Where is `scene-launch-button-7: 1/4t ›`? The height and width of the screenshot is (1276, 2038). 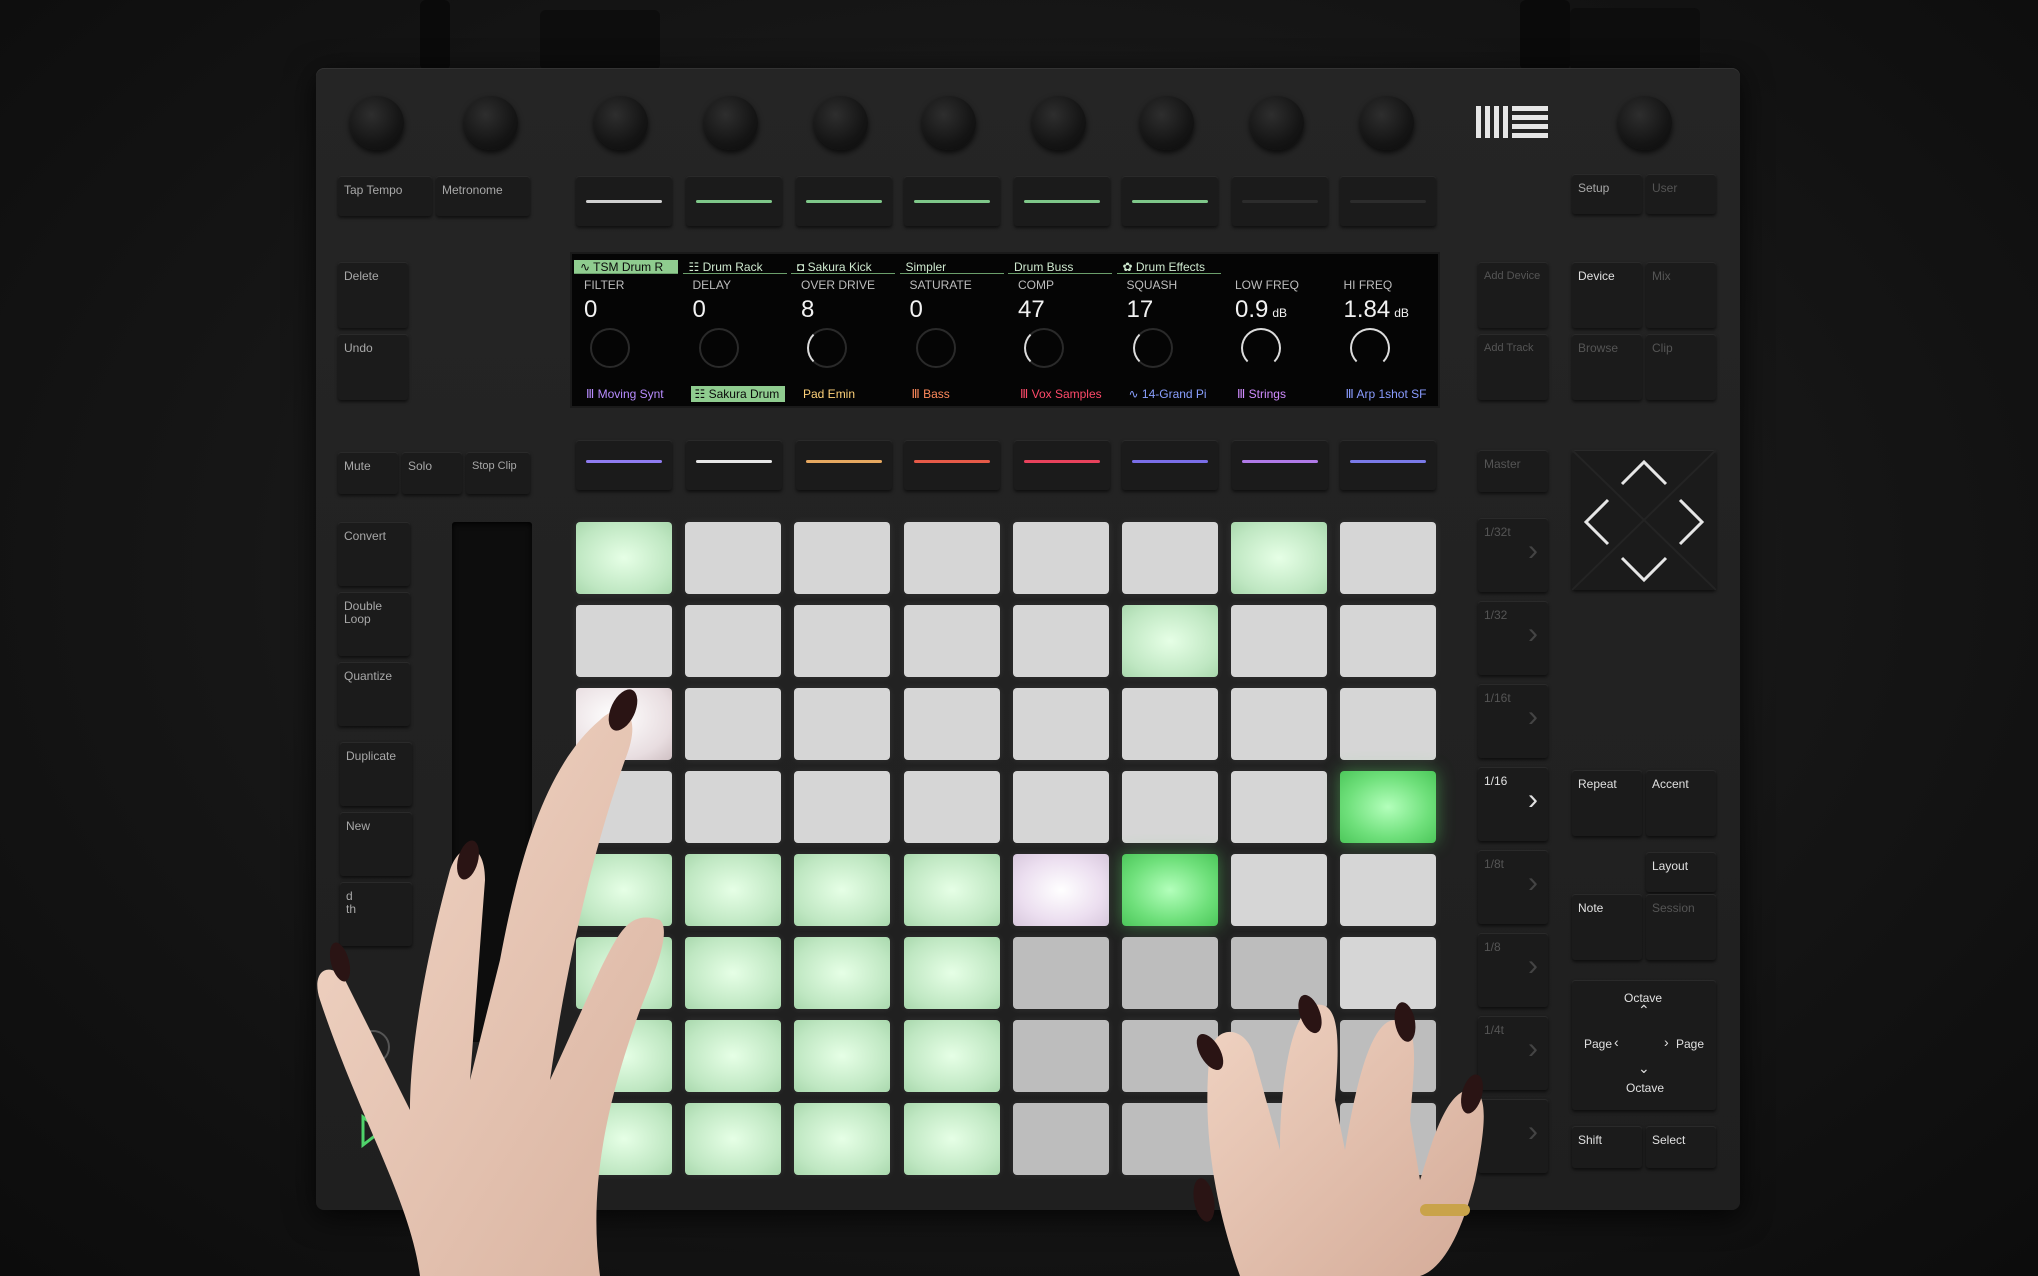
scene-launch-button-7: 1/4t › is located at coordinates (1513, 1053).